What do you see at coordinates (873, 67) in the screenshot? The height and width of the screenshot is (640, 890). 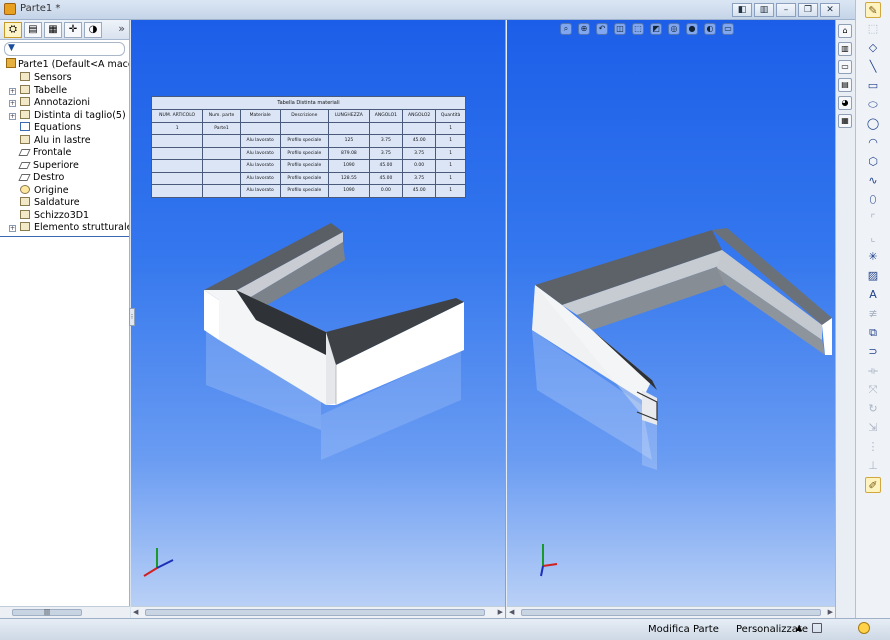 I see `line-icon: ╲` at bounding box center [873, 67].